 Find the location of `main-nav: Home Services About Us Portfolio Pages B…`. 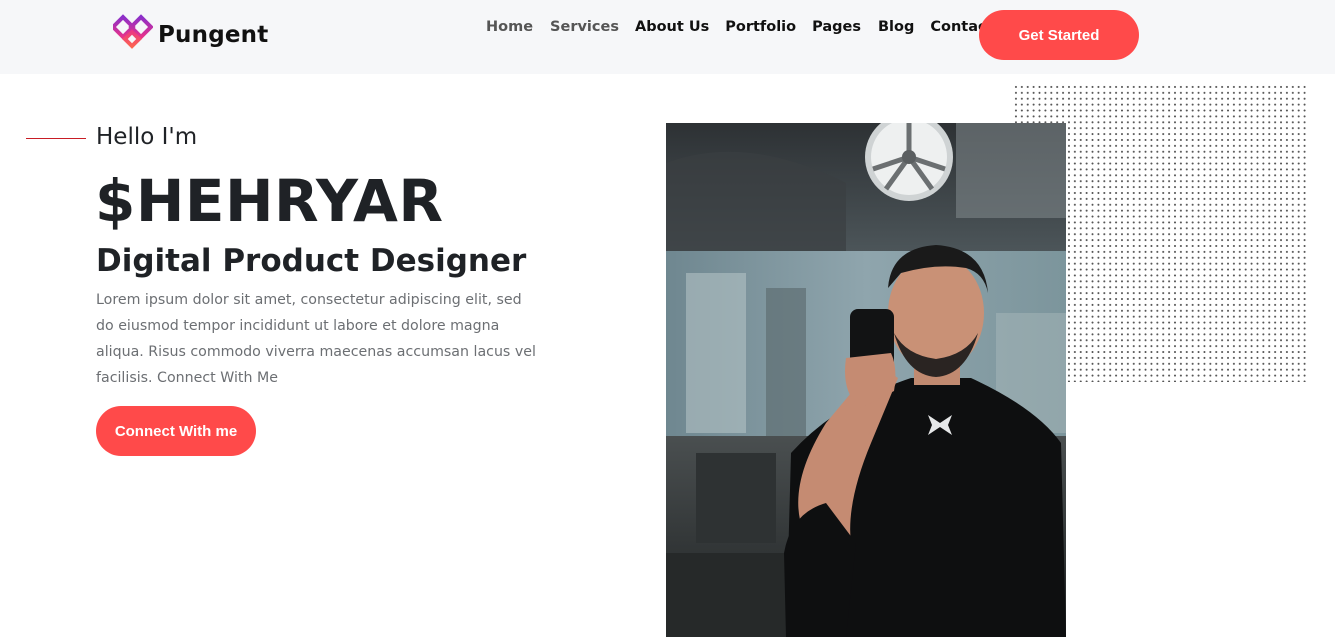

main-nav: Home Services About Us Portfolio Pages B… is located at coordinates (752, 27).